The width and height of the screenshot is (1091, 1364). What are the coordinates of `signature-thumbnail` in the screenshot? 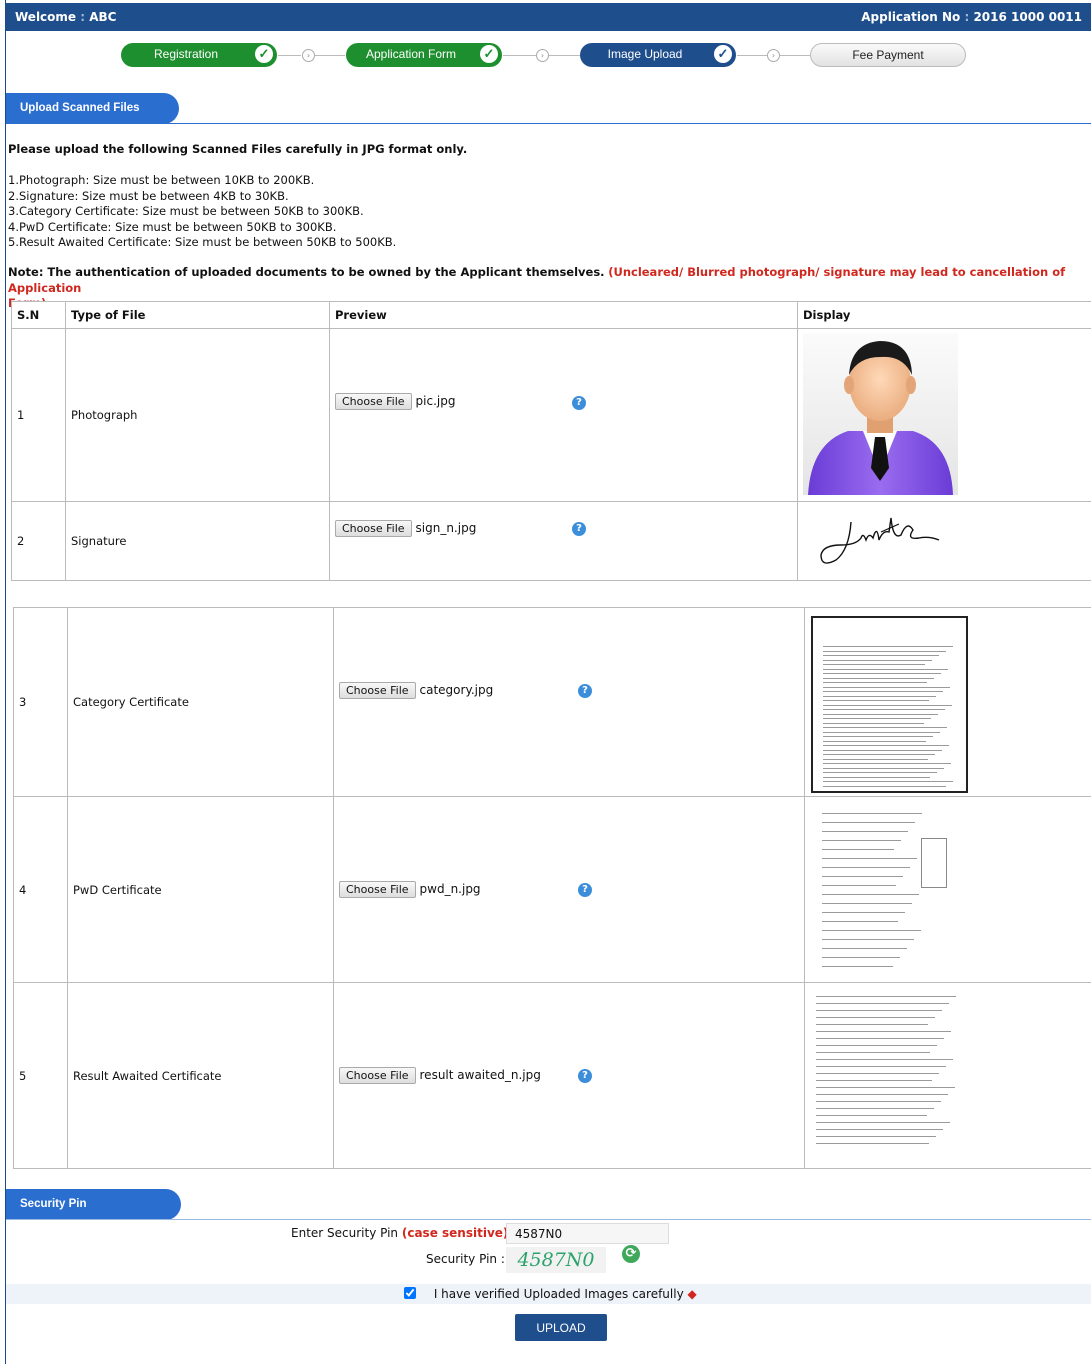 It's located at (876, 540).